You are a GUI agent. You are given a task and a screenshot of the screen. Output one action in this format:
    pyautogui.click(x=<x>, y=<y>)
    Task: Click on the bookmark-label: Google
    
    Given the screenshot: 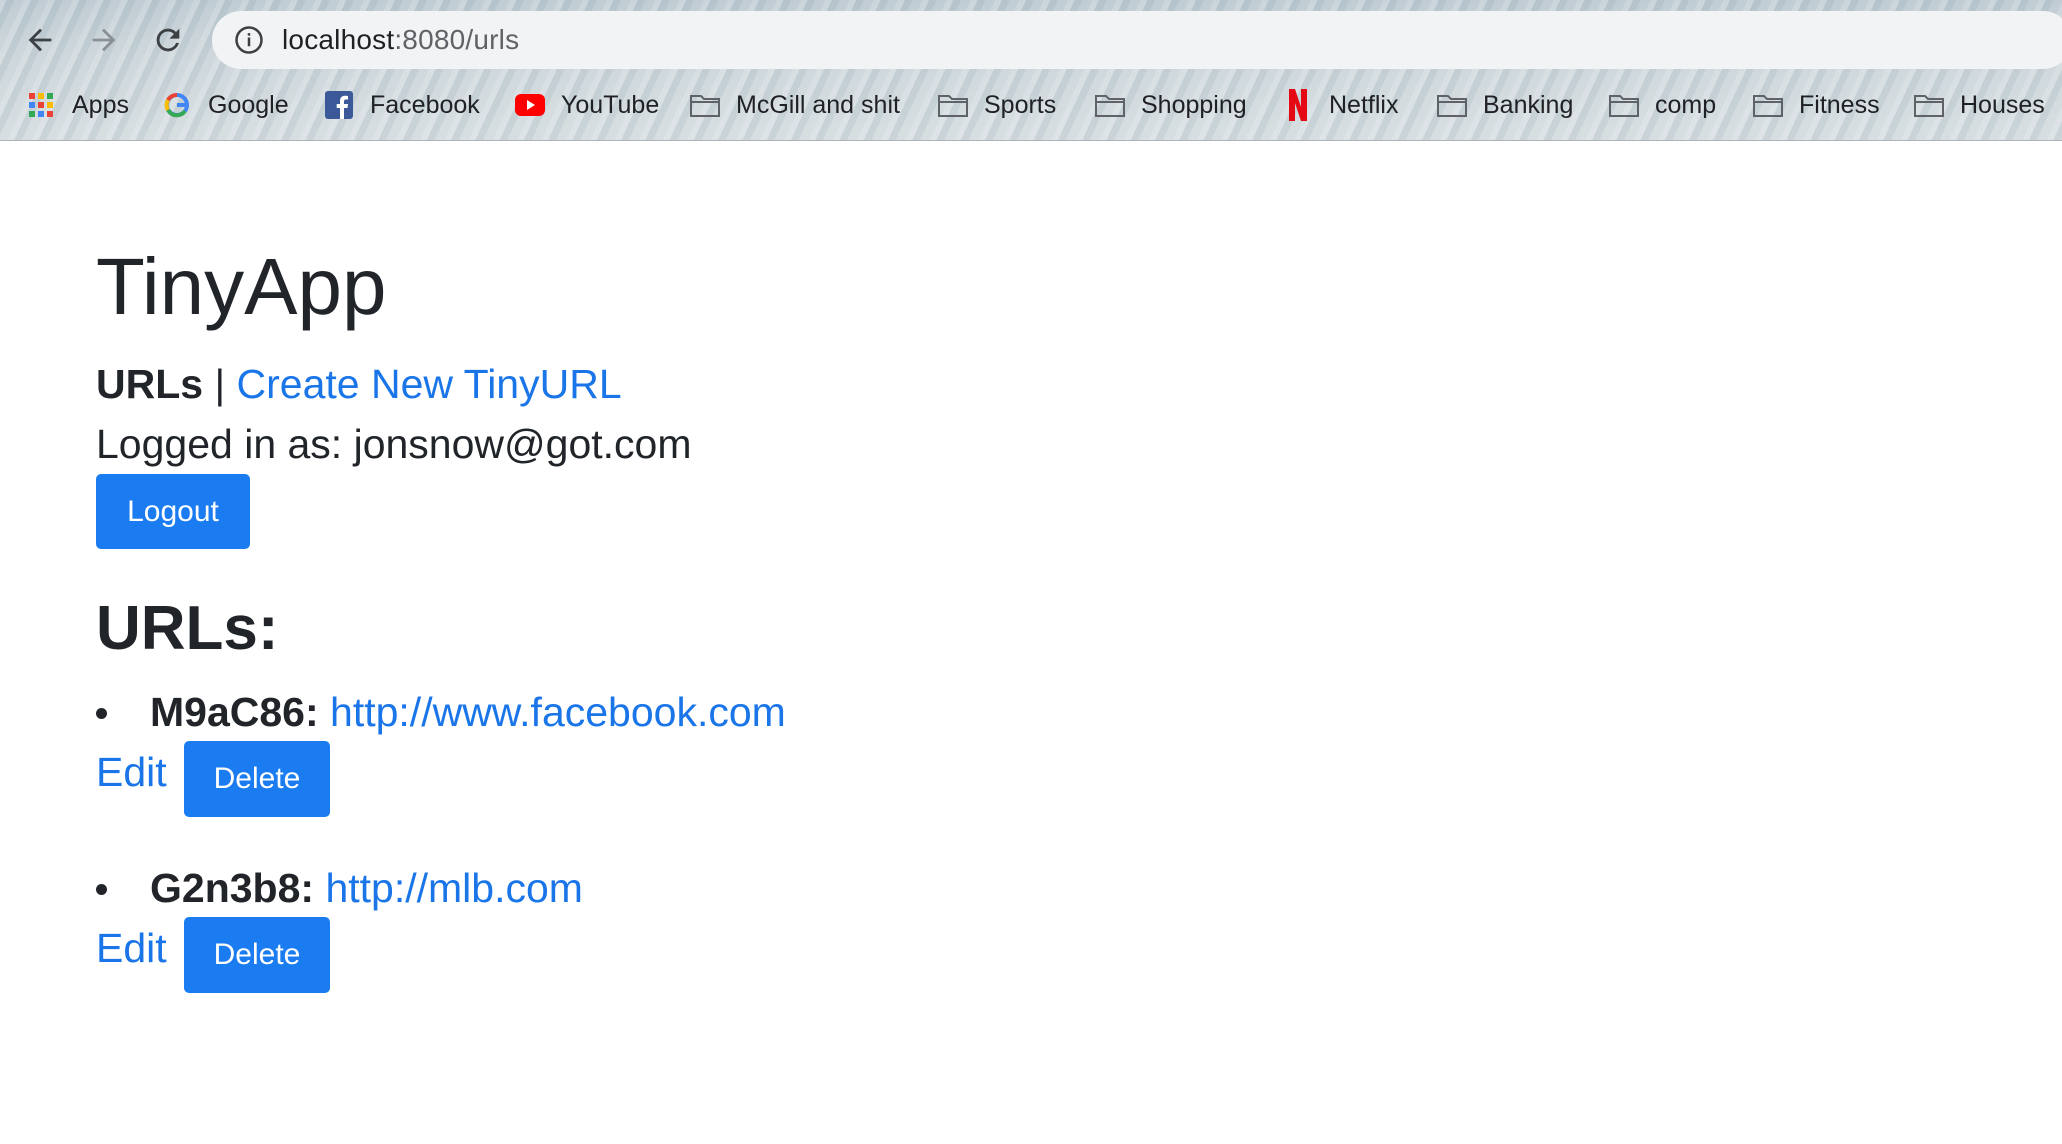 What is the action you would take?
    pyautogui.click(x=248, y=104)
    